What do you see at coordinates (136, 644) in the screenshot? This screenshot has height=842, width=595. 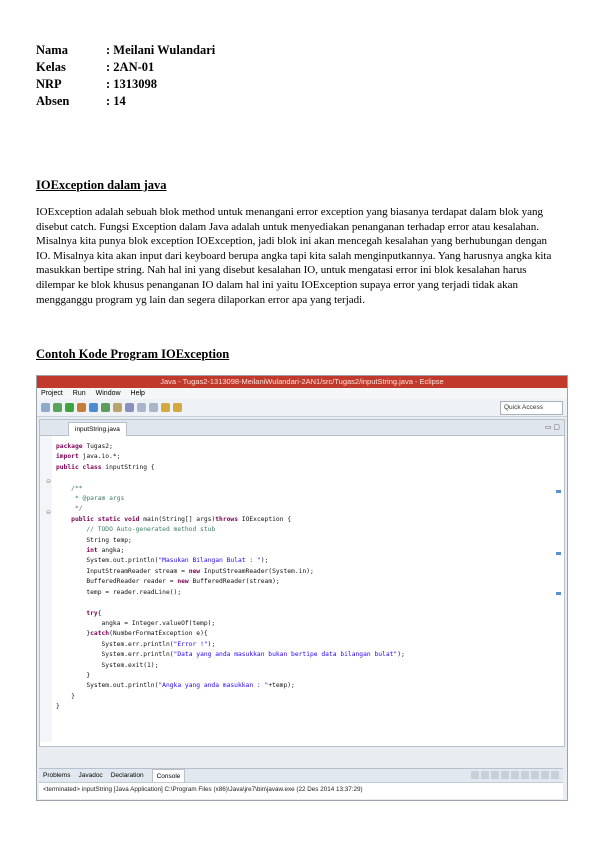 I see `code-line: System.err.println("Error !");` at bounding box center [136, 644].